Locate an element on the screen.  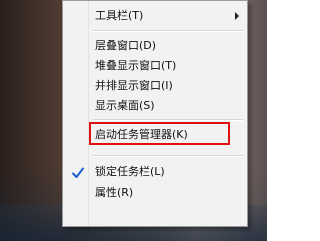
menu-item-label: 并排显示窗口(I) is located at coordinates (134, 85).